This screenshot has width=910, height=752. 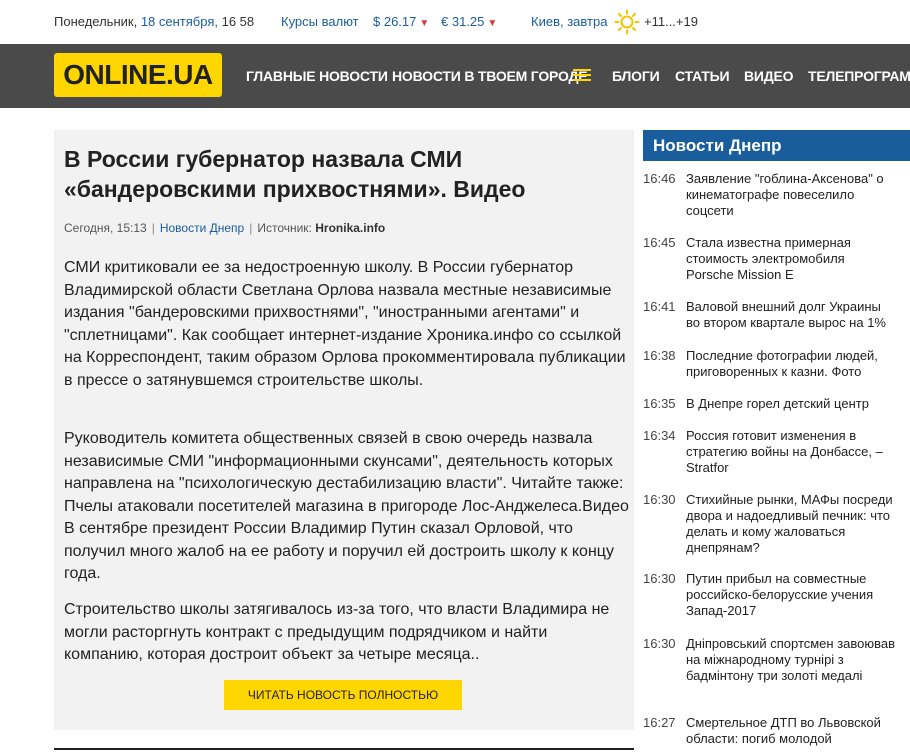 What do you see at coordinates (317, 76) in the screenshot?
I see `nav-main-news: Главные новости` at bounding box center [317, 76].